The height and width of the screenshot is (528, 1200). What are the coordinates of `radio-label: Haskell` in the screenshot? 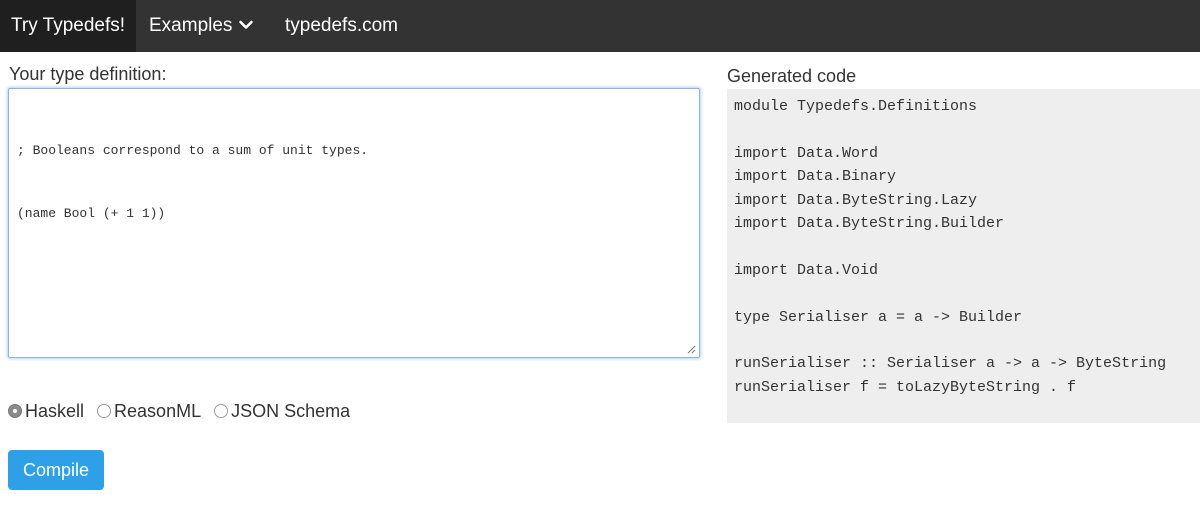 It's located at (55, 410).